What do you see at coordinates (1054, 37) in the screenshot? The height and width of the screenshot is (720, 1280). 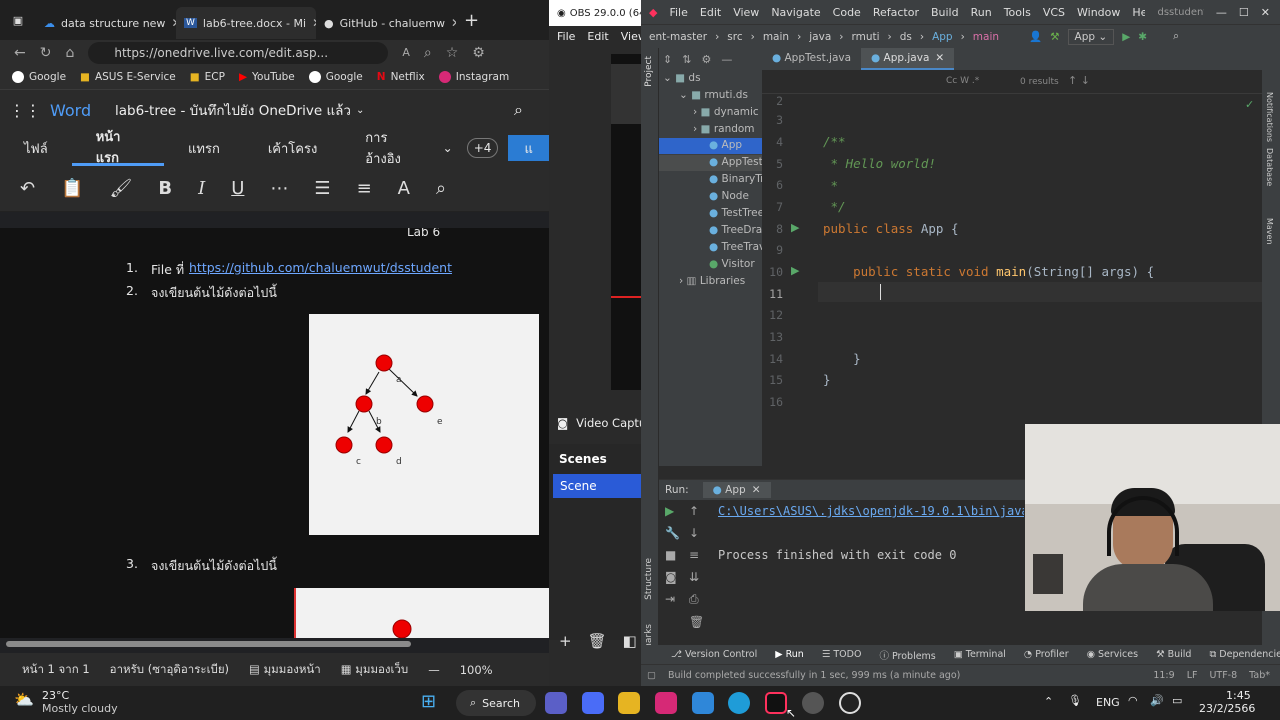 I see `hammer-icon: ⚒` at bounding box center [1054, 37].